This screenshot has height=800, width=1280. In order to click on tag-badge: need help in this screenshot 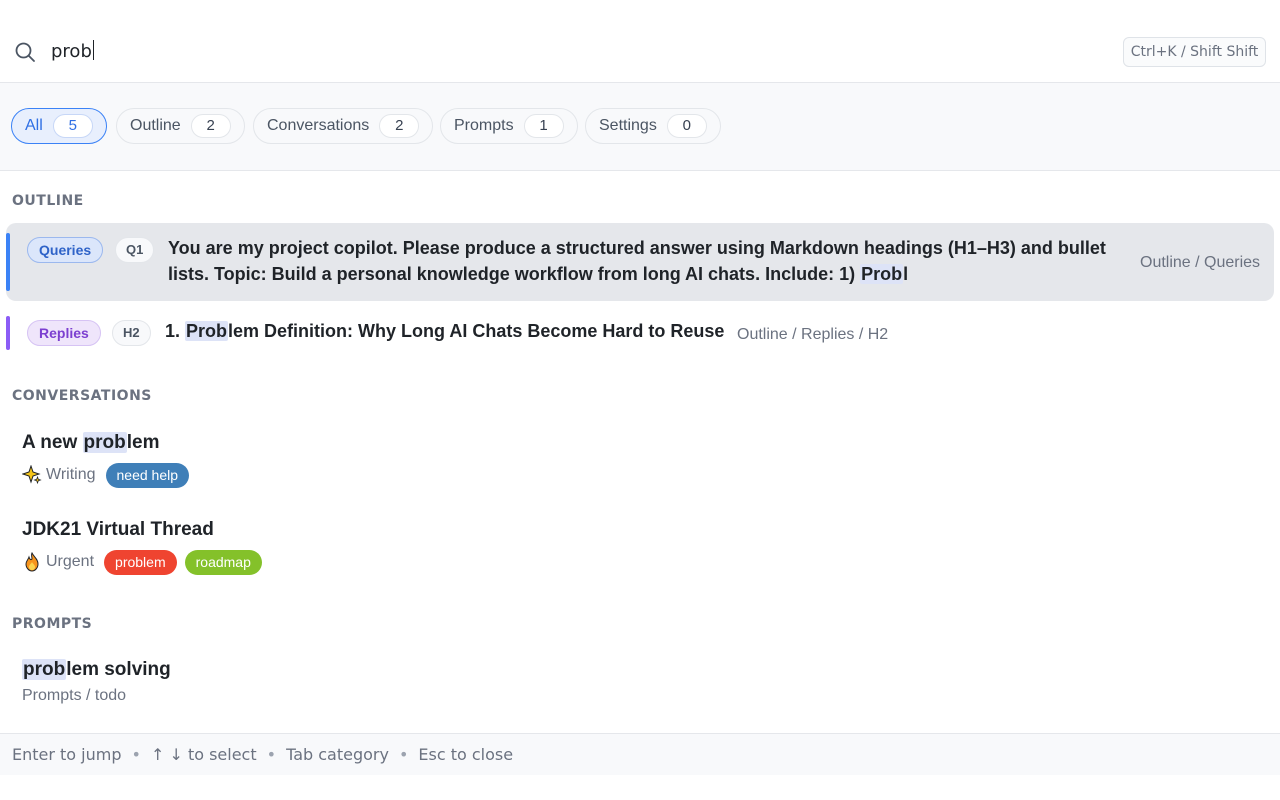, I will do `click(147, 475)`.